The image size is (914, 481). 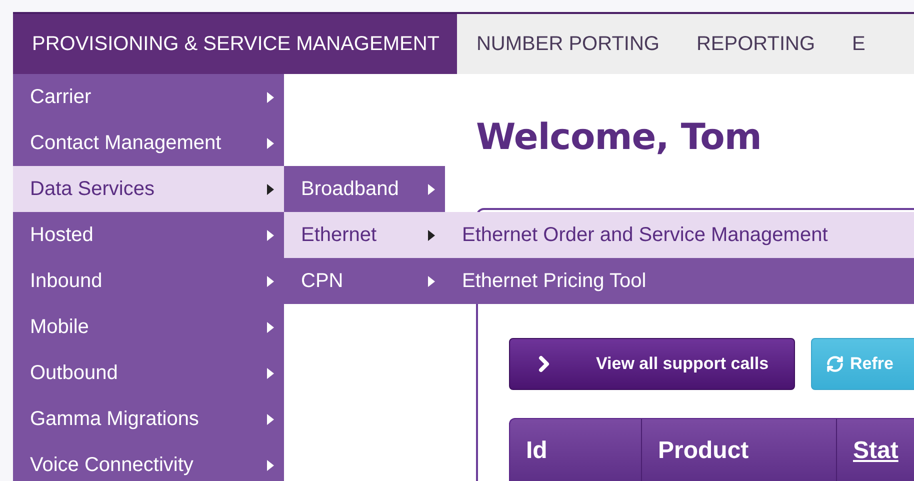 What do you see at coordinates (148, 143) in the screenshot?
I see `menu-item: Contact Management` at bounding box center [148, 143].